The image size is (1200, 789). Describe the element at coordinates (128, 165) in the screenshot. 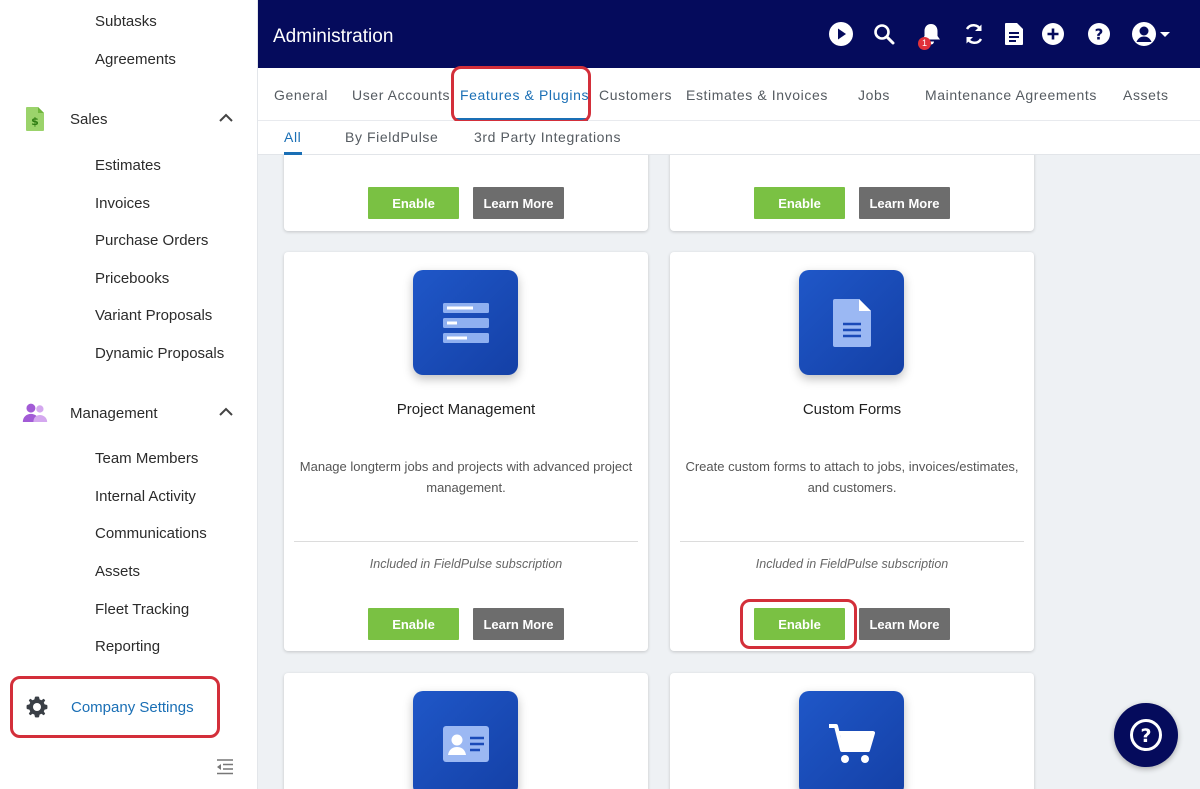

I see `sidebar-item-estimates: Estimates` at that location.